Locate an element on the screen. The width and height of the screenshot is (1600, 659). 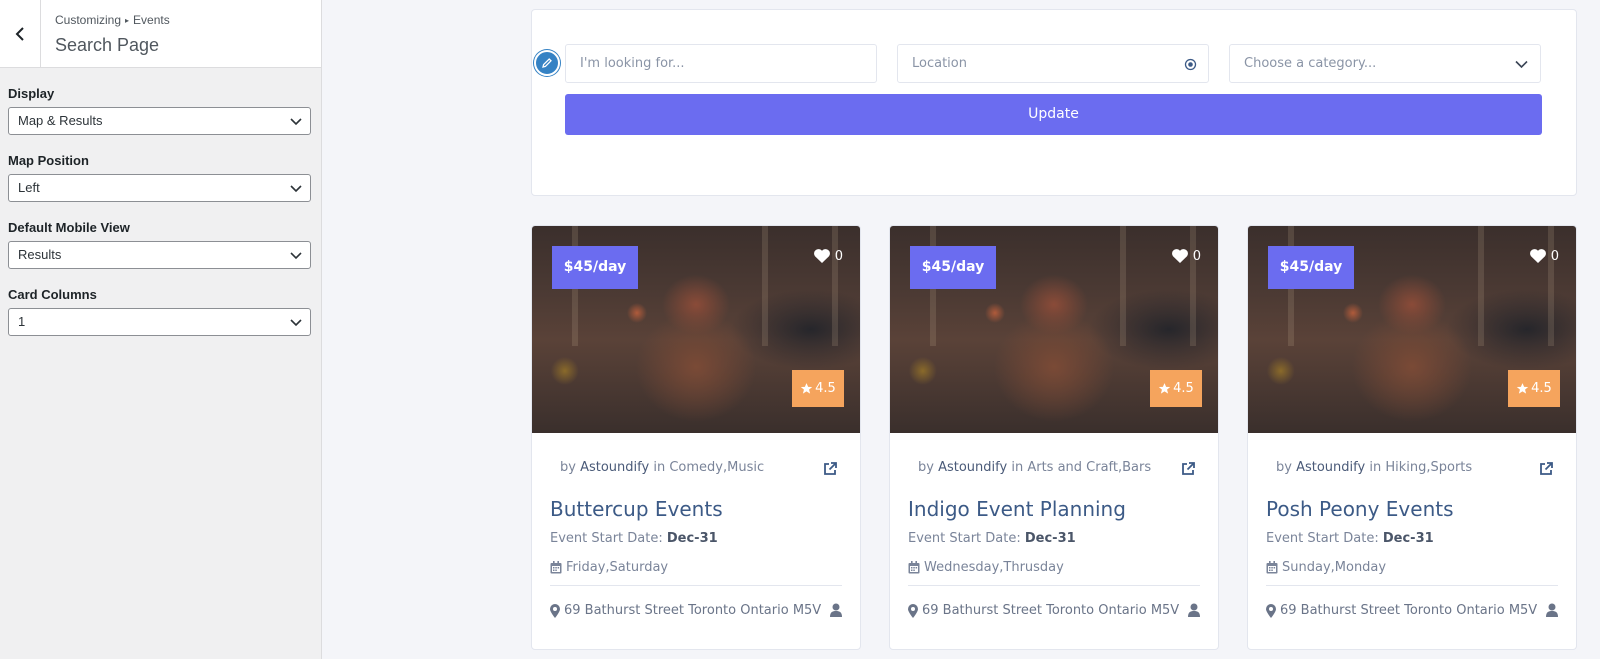
start-date-label: Event Start Date: is located at coordinates (1322, 538).